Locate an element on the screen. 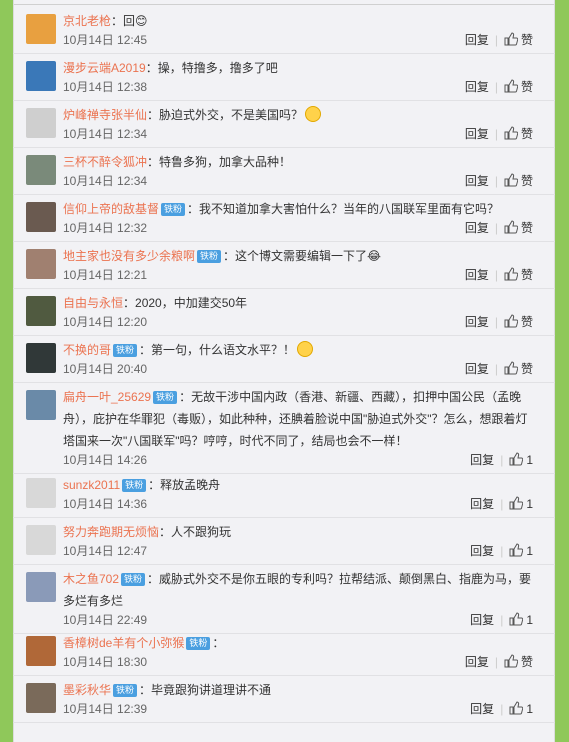 The width and height of the screenshot is (569, 742). comment-username: 木之鱼702 is located at coordinates (91, 579).